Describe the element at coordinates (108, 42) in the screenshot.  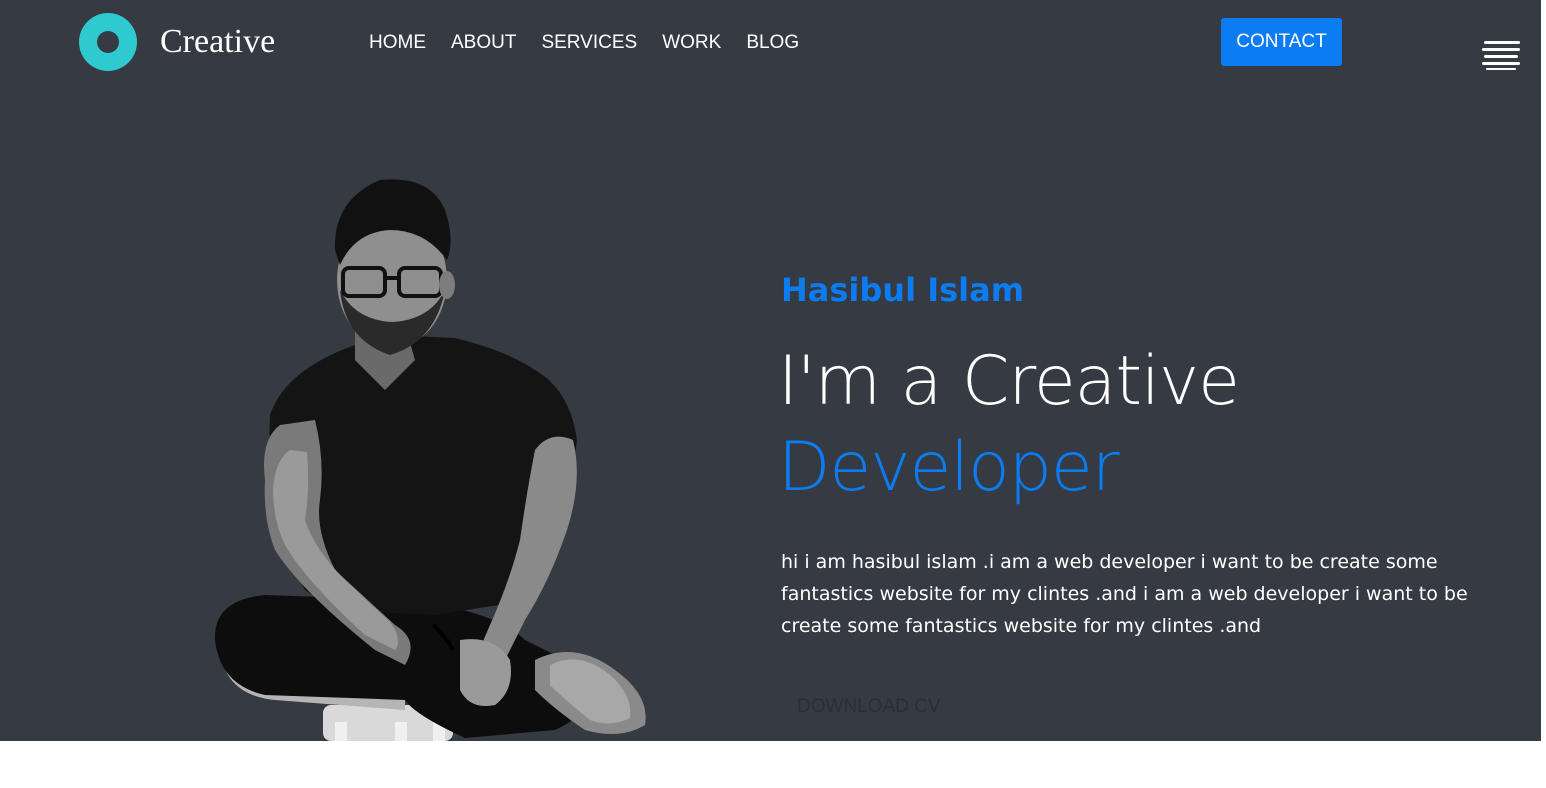
I see `ring-logo-icon` at that location.